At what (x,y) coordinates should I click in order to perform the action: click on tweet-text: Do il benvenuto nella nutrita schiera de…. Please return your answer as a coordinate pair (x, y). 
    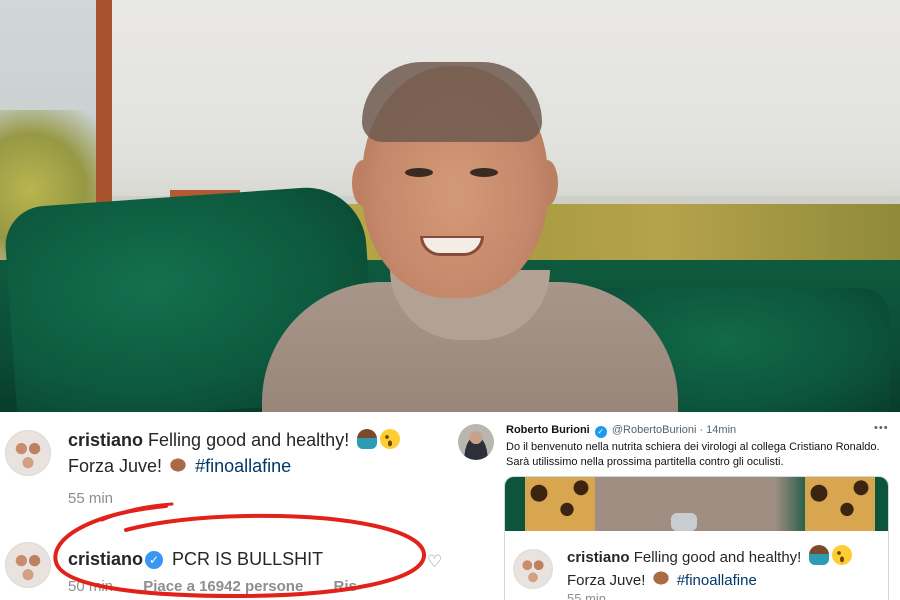
    Looking at the image, I should click on (693, 454).